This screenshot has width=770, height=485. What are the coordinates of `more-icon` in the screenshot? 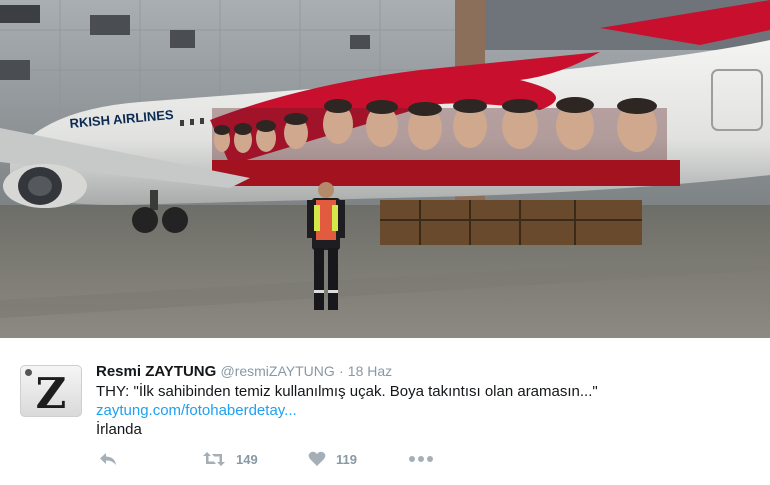 It's located at (421, 459).